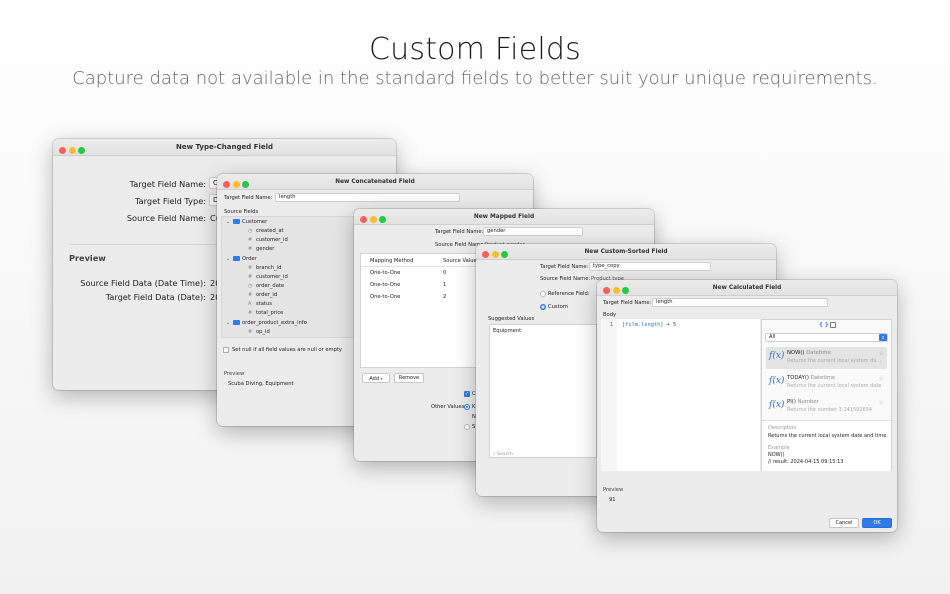 The height and width of the screenshot is (594, 950). I want to click on window-title: New Calculated Field, so click(747, 288).